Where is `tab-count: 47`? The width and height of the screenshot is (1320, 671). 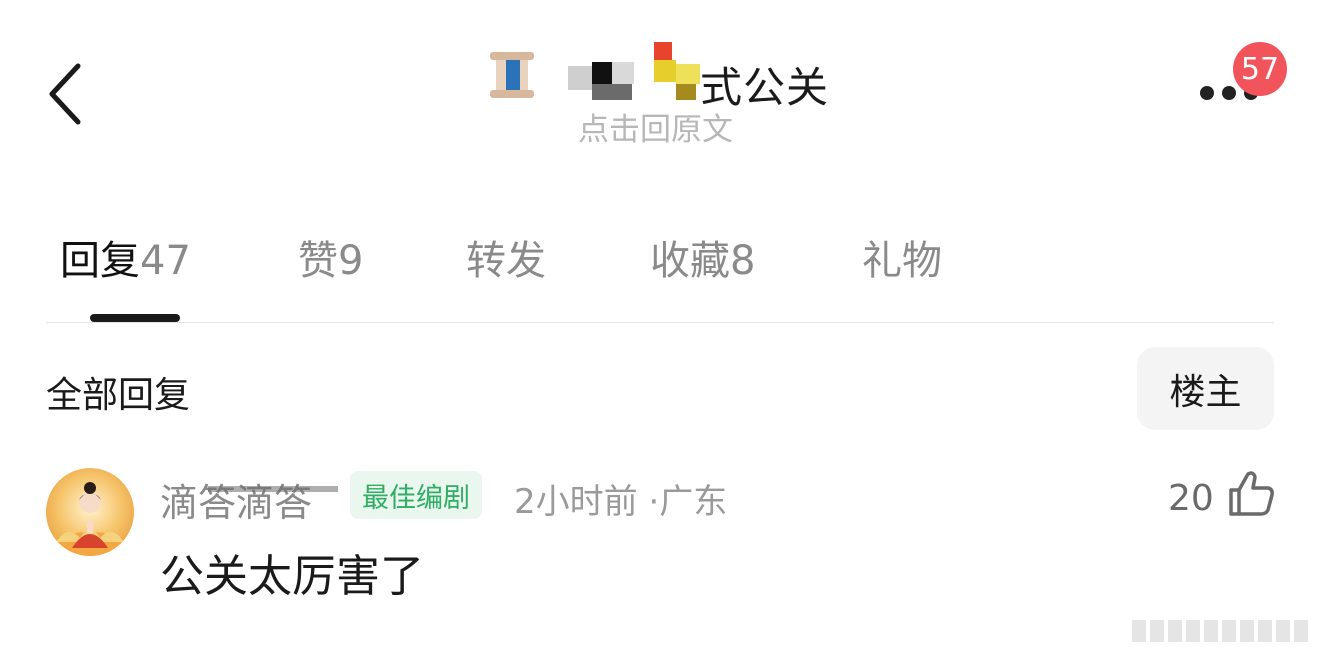
tab-count: 47 is located at coordinates (165, 261).